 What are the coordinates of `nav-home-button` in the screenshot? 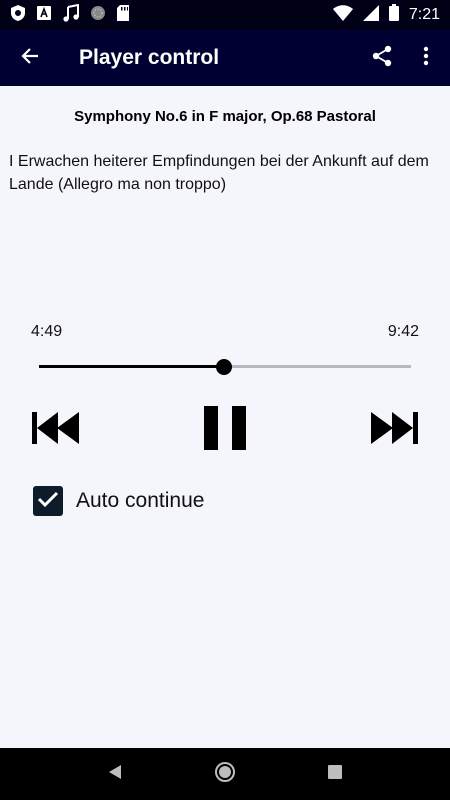 It's located at (225, 774).